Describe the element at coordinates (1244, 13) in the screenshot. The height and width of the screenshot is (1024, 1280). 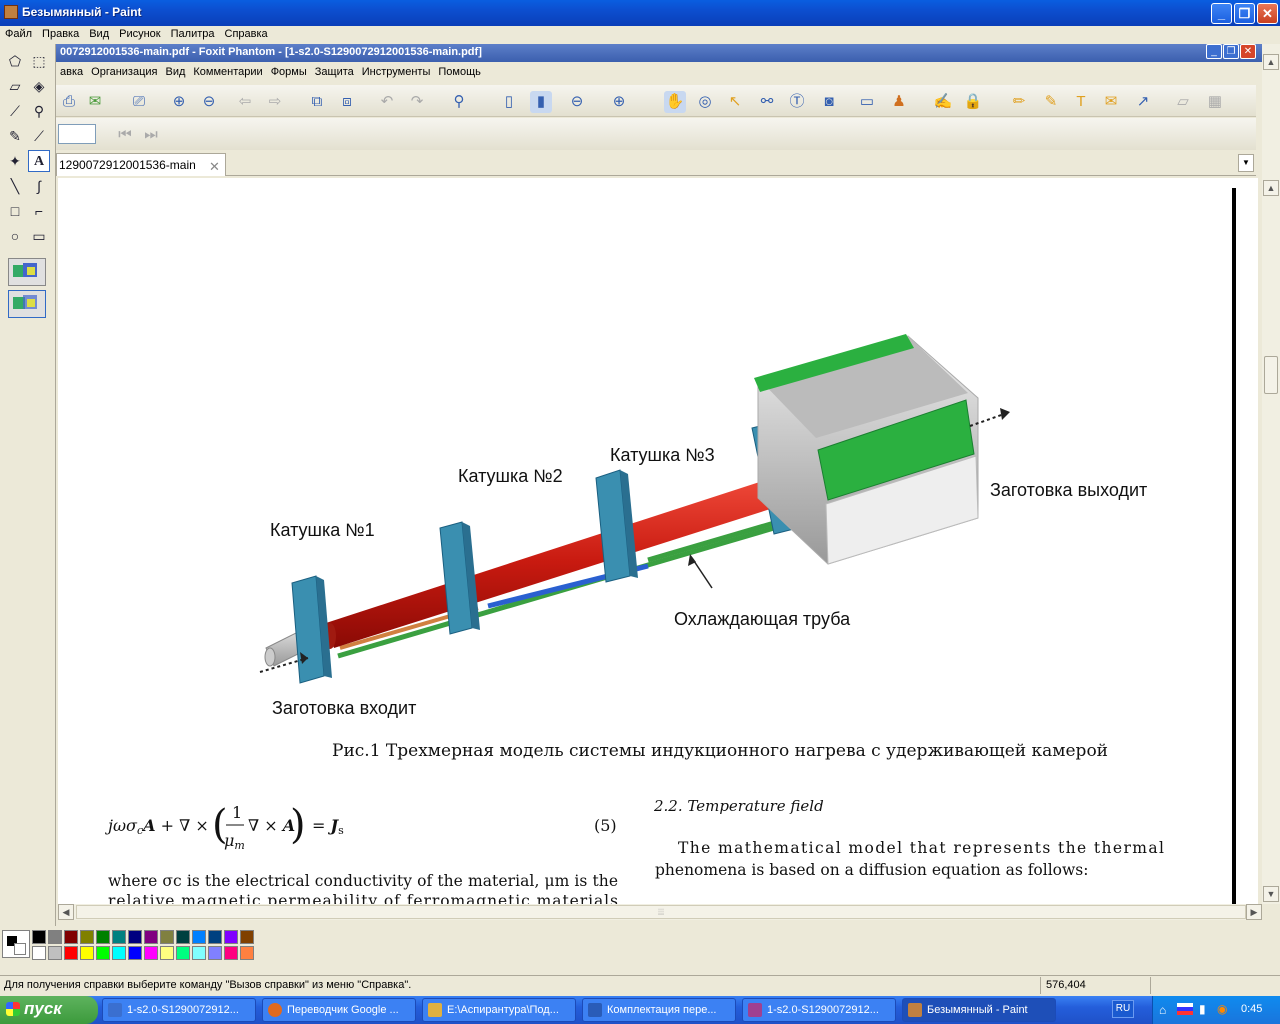
I see `maximize-button: ❐` at that location.